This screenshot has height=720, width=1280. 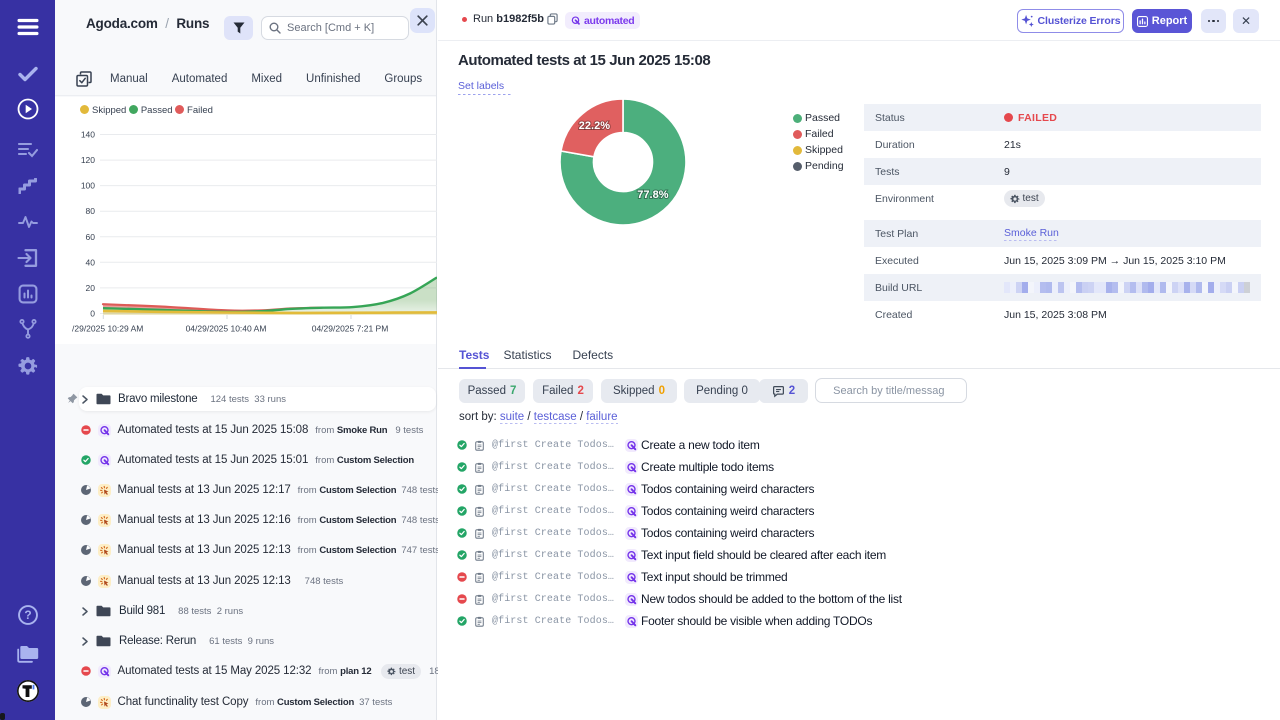 What do you see at coordinates (88, 160) in the screenshot?
I see `svg-text: 120` at bounding box center [88, 160].